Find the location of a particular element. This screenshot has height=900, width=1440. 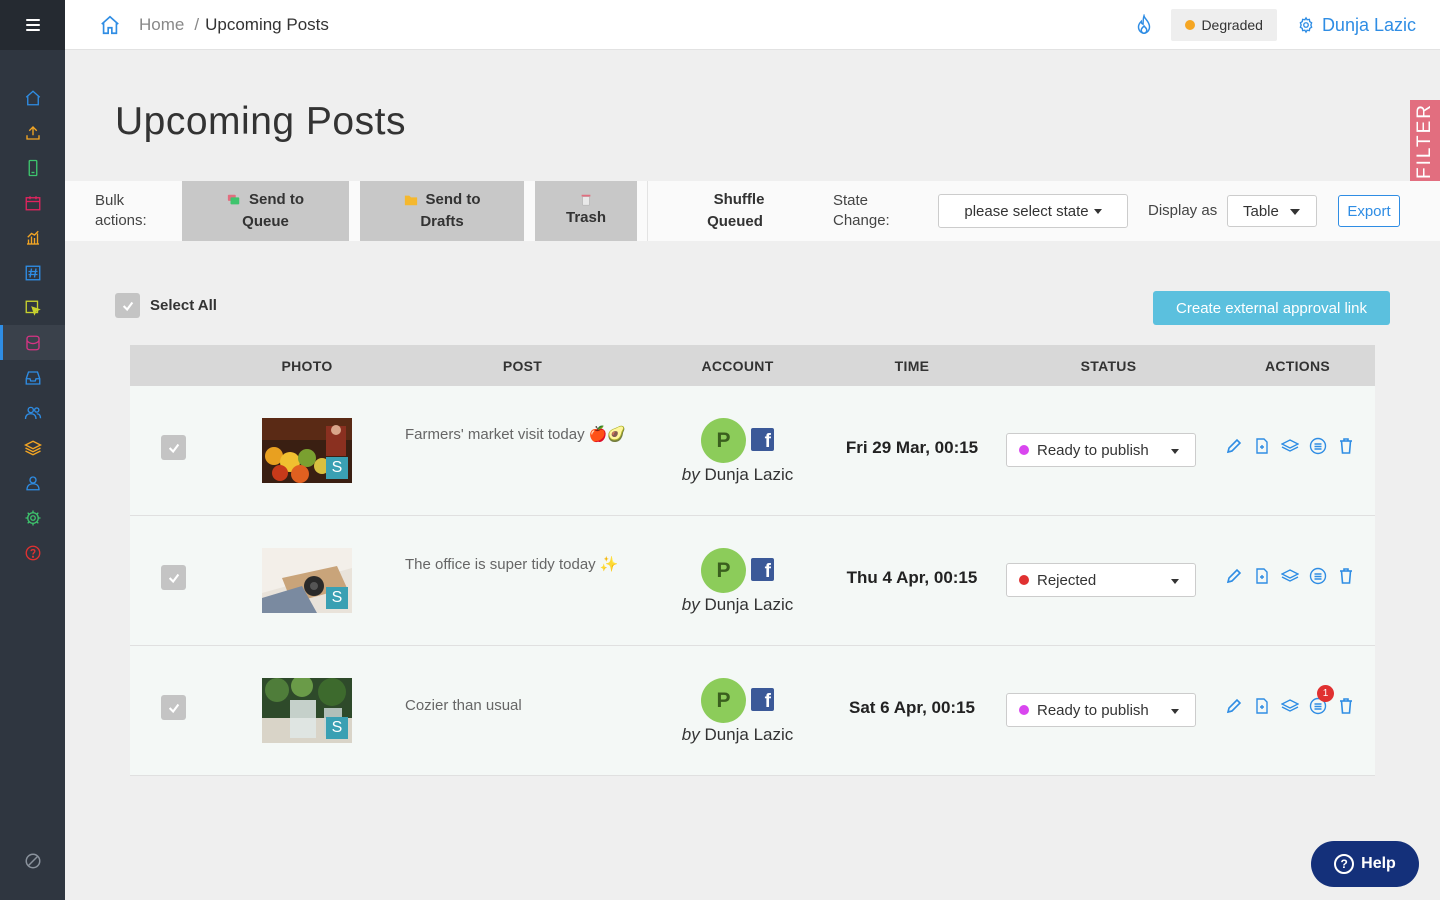

sidebar-item-team is located at coordinates (32, 412).